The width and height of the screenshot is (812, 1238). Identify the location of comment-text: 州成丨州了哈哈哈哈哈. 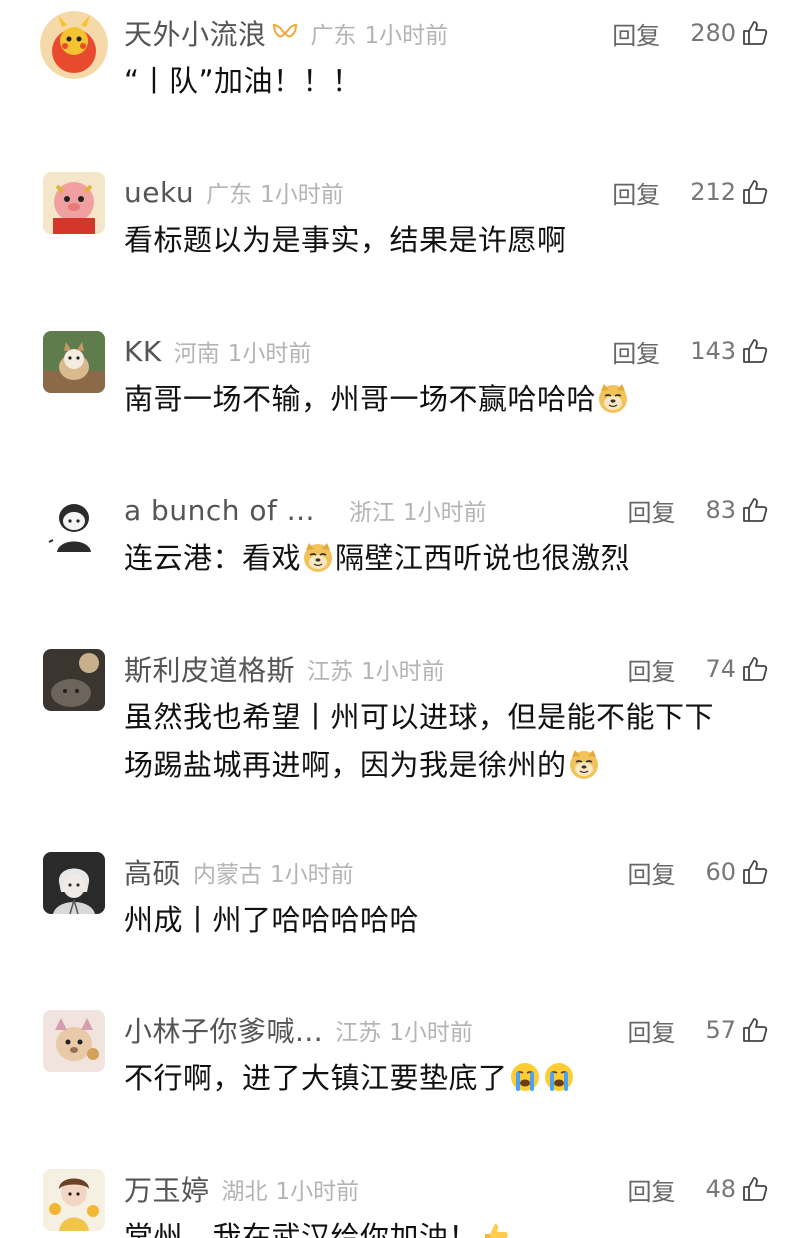
(444, 920).